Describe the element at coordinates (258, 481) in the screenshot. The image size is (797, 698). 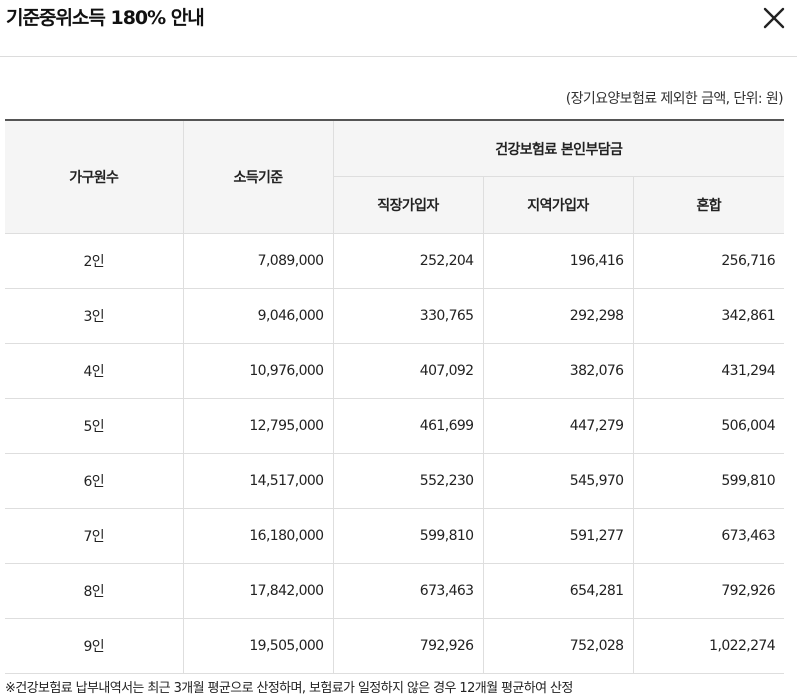
I see `cell-income-standard: 14,517,000` at that location.